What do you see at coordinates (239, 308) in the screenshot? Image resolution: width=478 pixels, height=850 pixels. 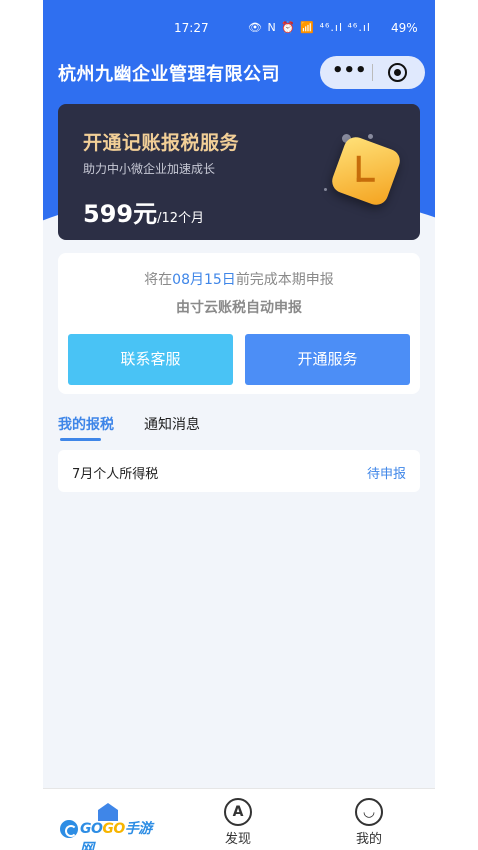 I see `auto-declare-text: 由寸云账税自动申报` at bounding box center [239, 308].